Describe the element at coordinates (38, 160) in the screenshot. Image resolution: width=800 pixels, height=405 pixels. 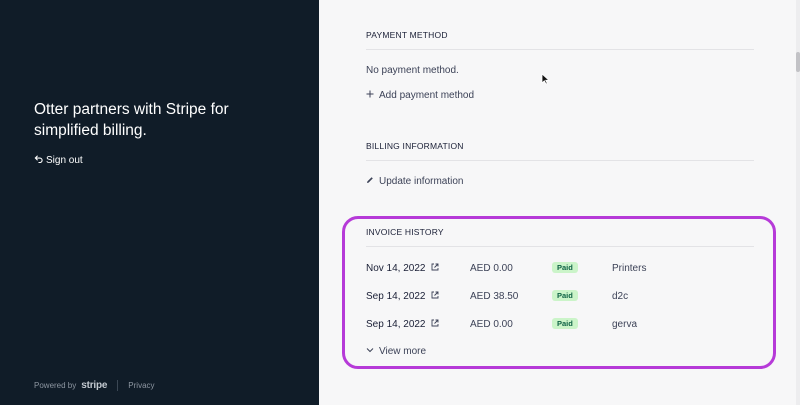
I see `back-arrow-icon` at that location.